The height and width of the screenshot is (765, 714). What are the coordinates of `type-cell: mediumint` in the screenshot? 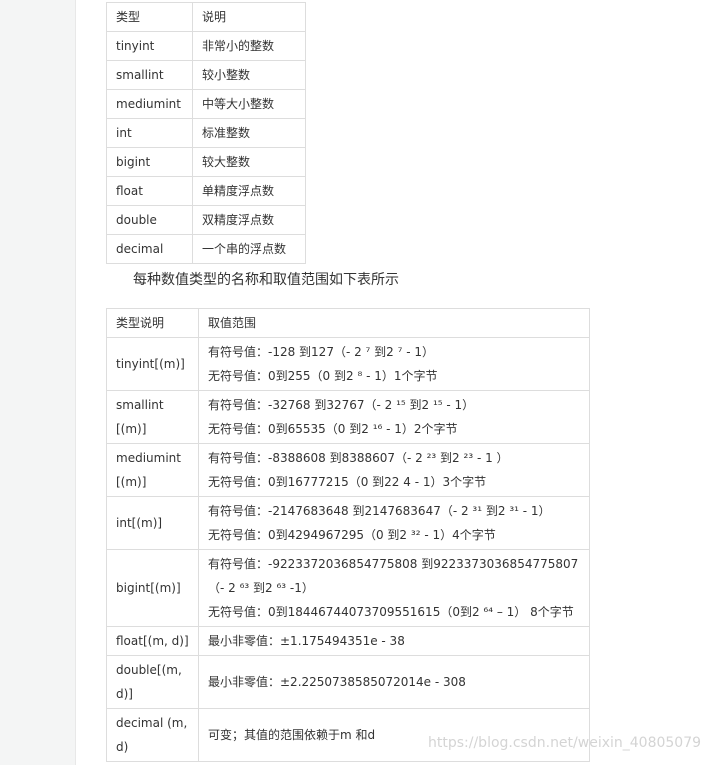 It's located at (149, 104).